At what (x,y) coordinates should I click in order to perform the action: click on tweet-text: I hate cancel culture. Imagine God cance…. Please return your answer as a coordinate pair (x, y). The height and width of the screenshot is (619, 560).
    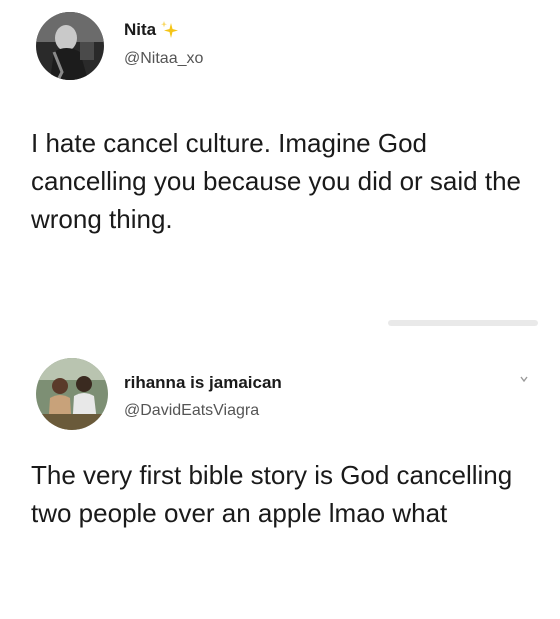
    Looking at the image, I should click on (276, 181).